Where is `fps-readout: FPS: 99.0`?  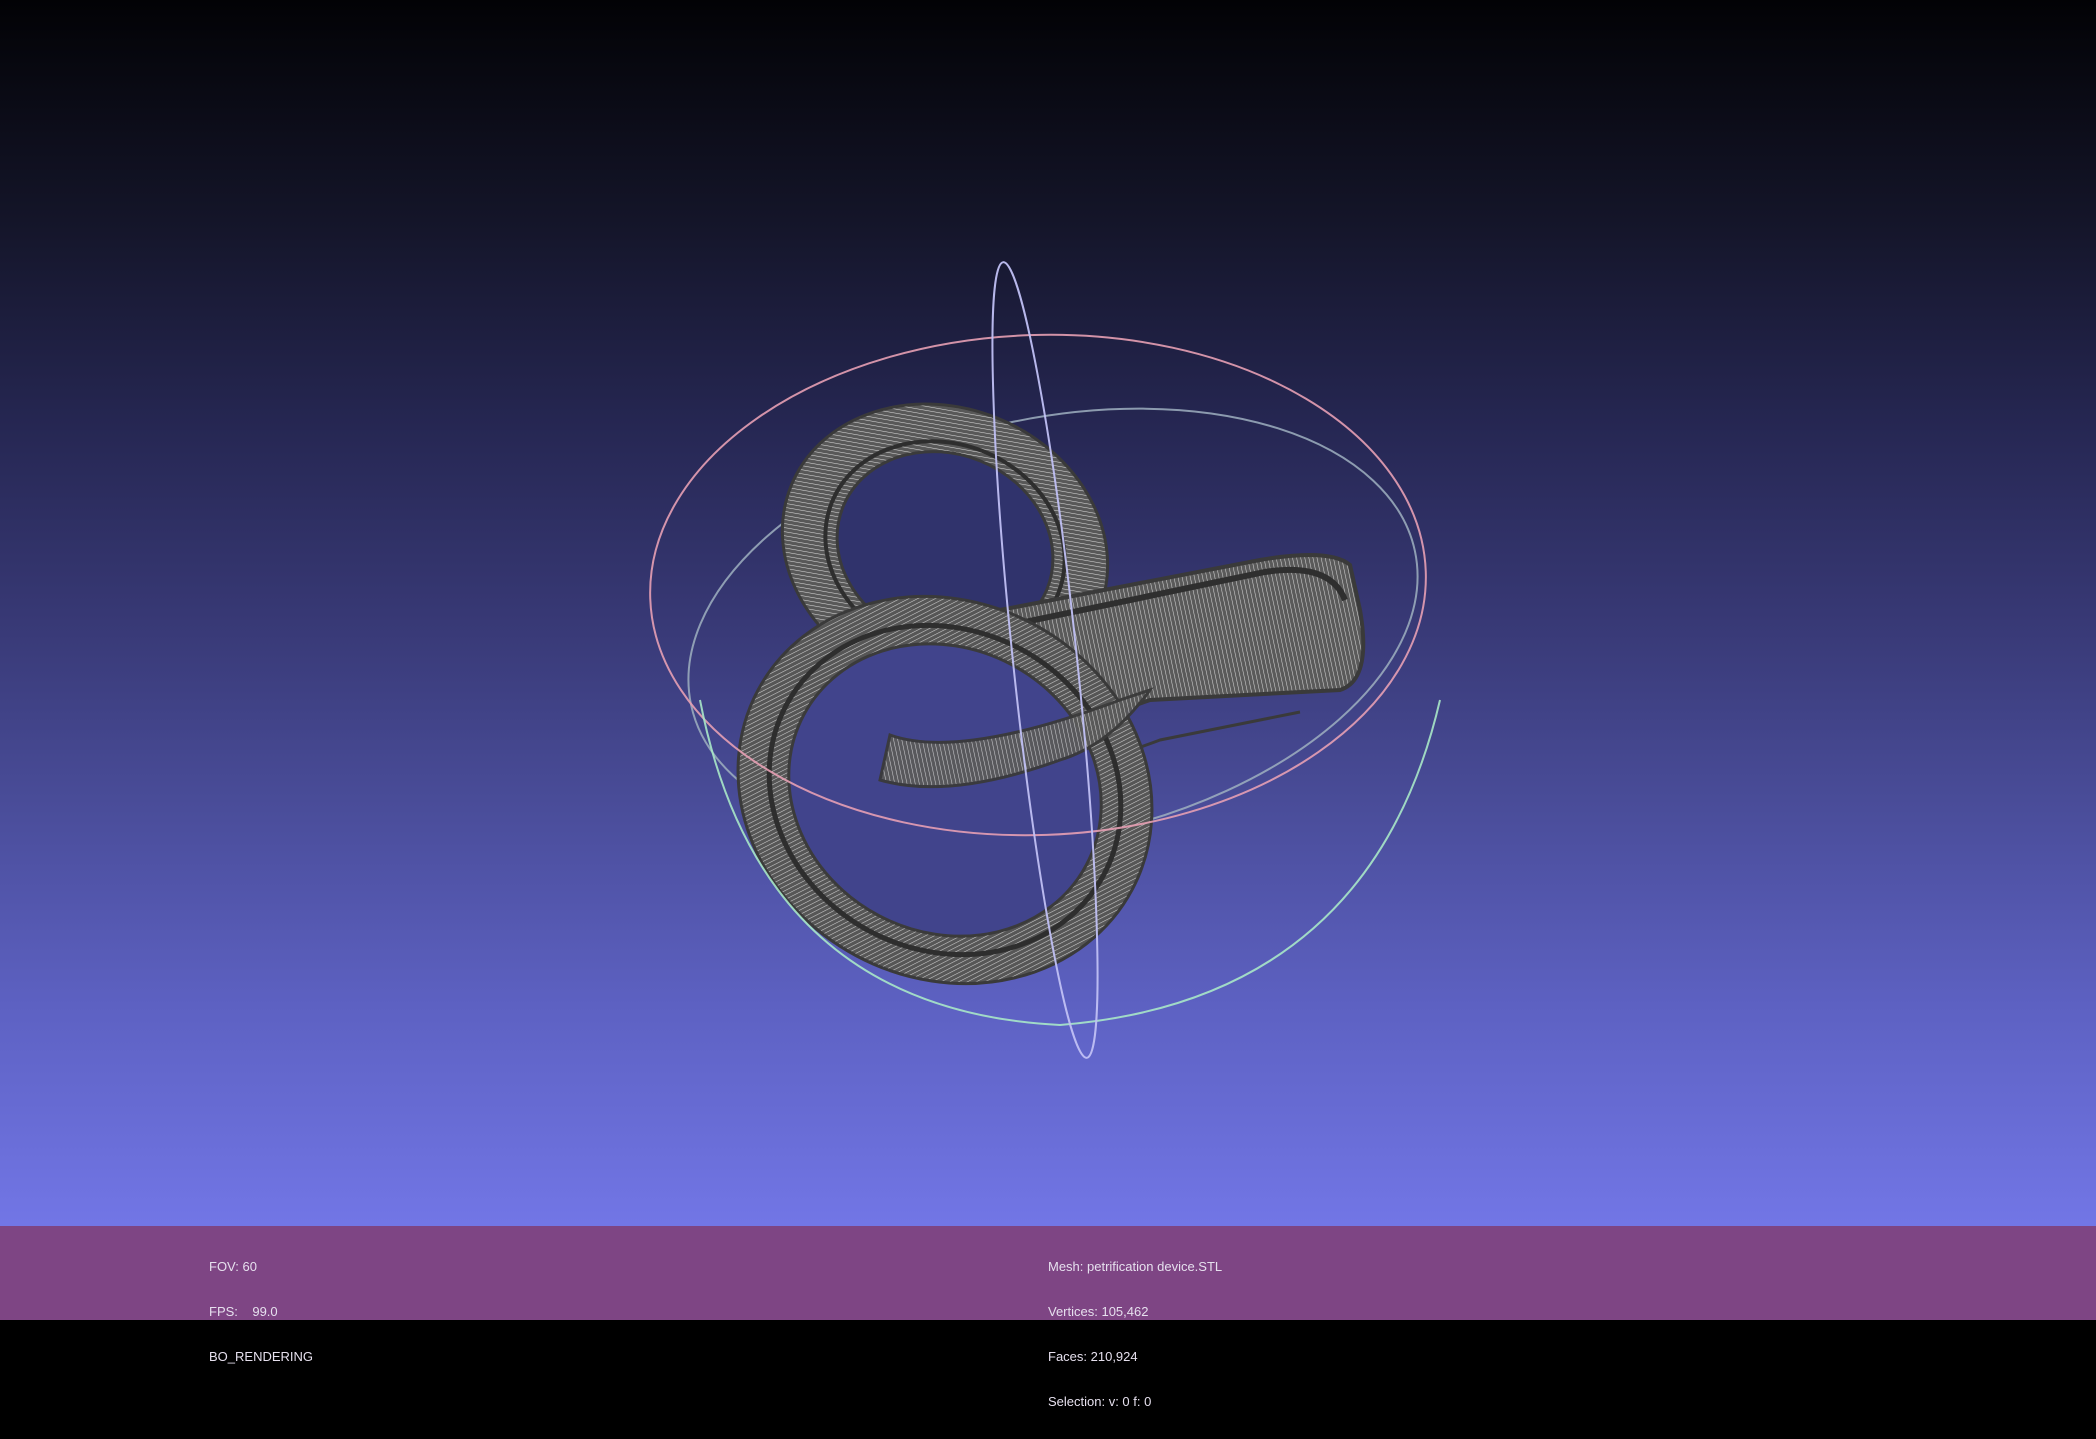 fps-readout: FPS: 99.0 is located at coordinates (243, 1311).